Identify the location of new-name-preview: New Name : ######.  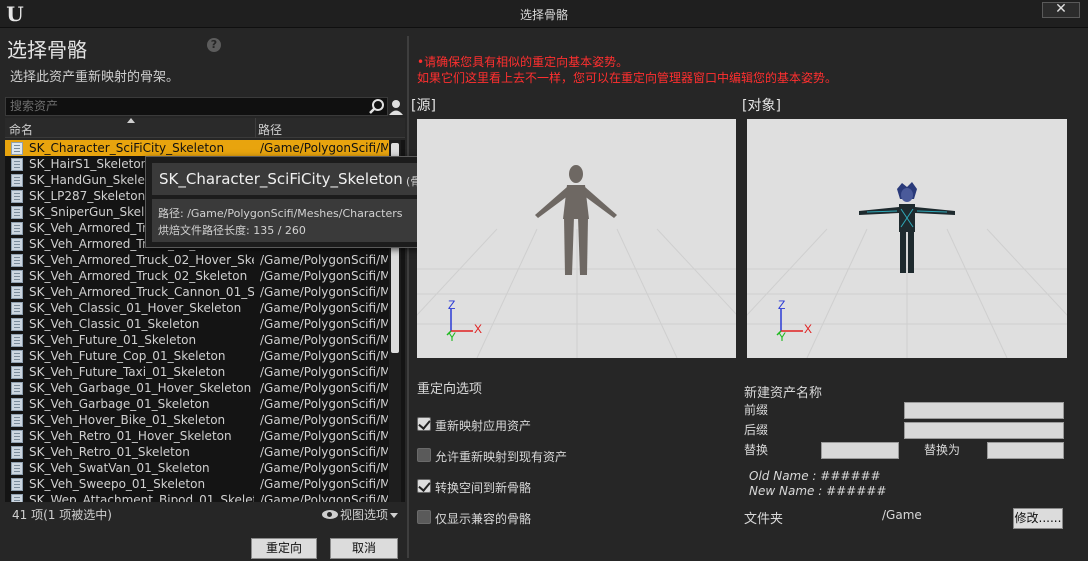
(818, 491).